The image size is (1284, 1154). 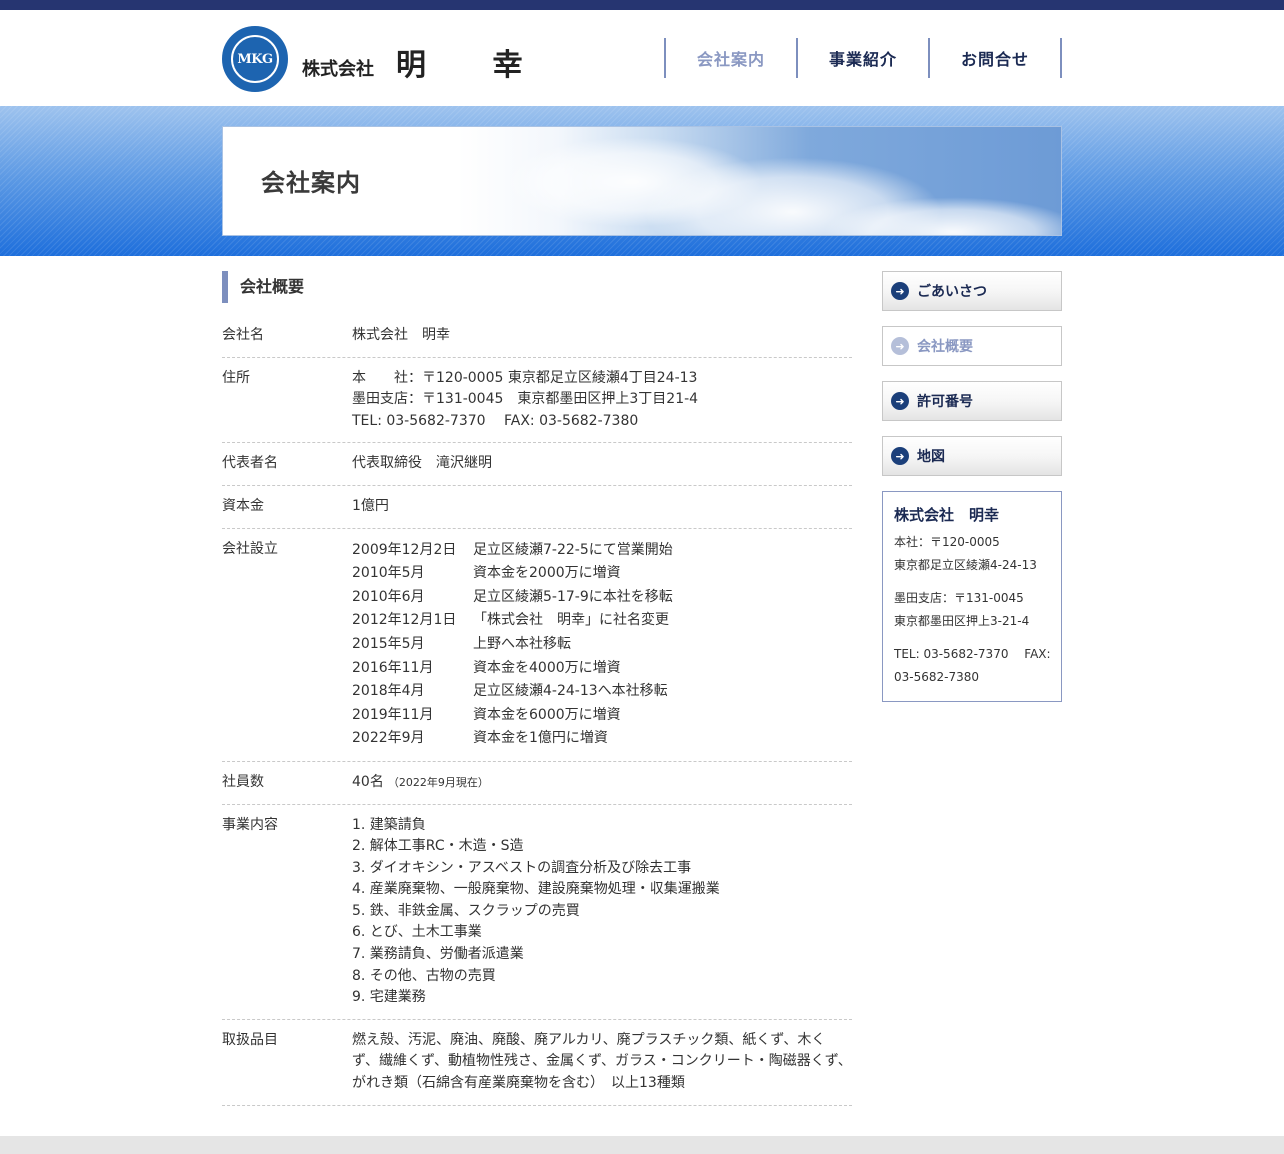 I want to click on logo-name: 明 幸, so click(x=473, y=65).